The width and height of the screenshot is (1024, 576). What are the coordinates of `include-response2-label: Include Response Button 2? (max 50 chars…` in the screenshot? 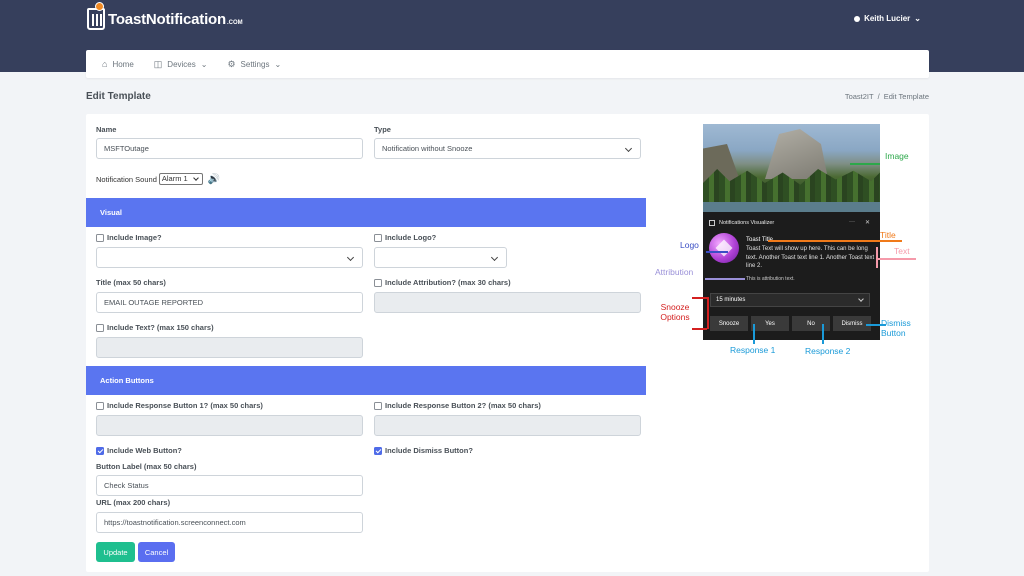 It's located at (463, 405).